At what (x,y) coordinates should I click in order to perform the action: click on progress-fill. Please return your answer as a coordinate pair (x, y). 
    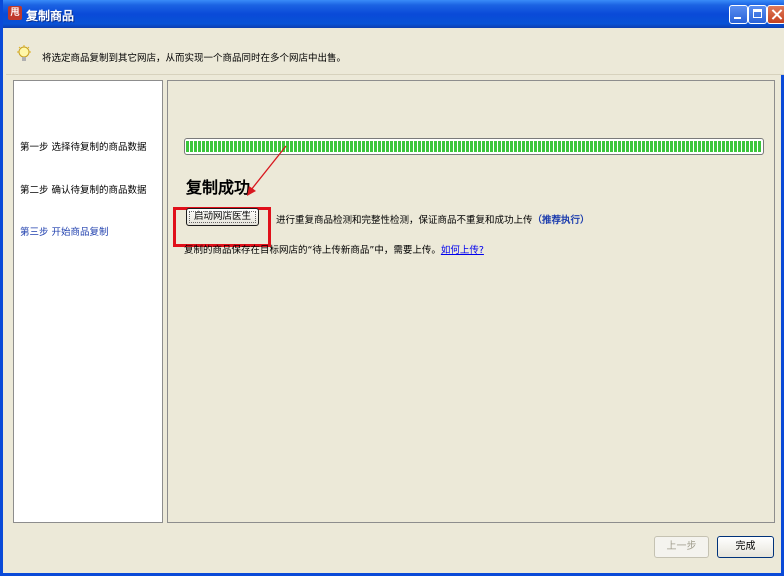
    Looking at the image, I should click on (474, 146).